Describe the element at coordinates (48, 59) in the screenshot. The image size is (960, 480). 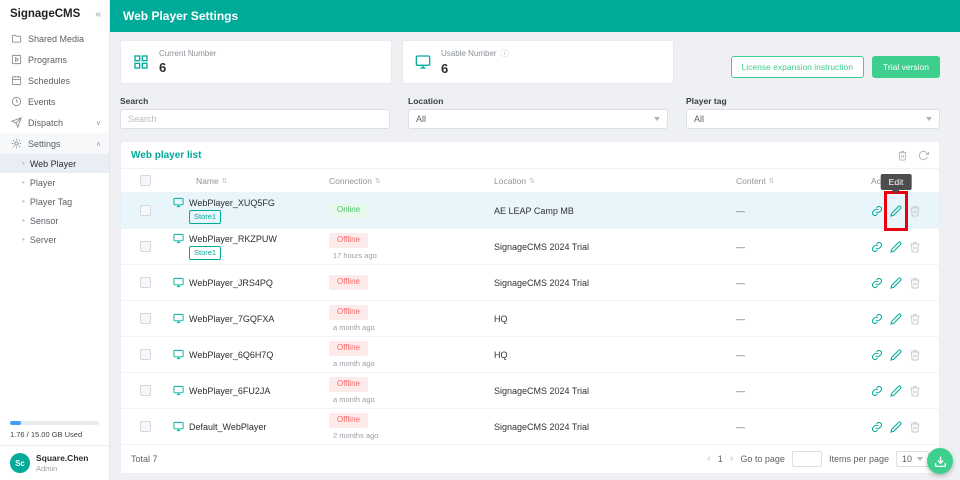
I see `sidebar-item-label: Programs` at that location.